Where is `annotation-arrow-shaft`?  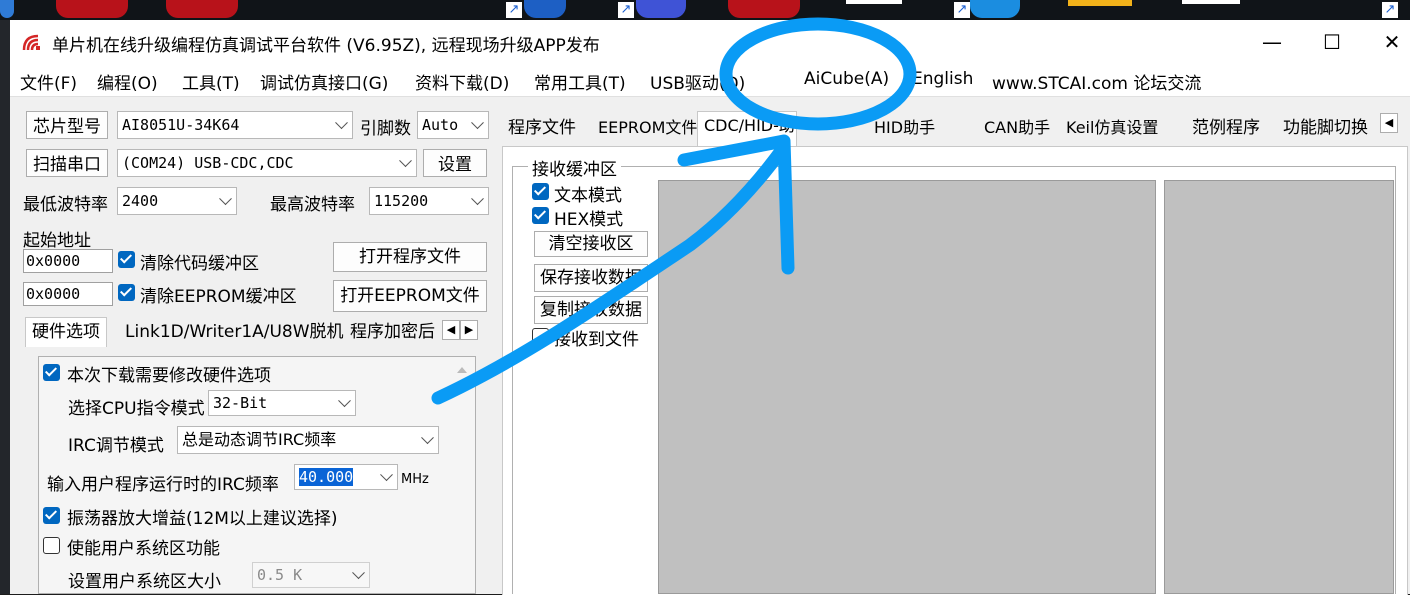 annotation-arrow-shaft is located at coordinates (611, 272).